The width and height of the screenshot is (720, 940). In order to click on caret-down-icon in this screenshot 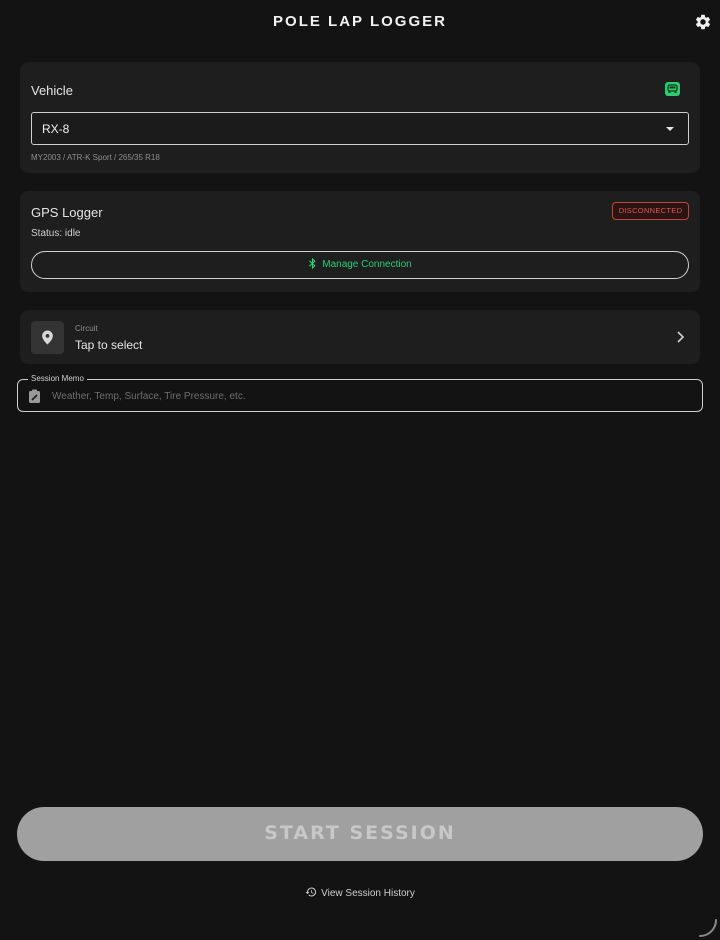, I will do `click(670, 129)`.